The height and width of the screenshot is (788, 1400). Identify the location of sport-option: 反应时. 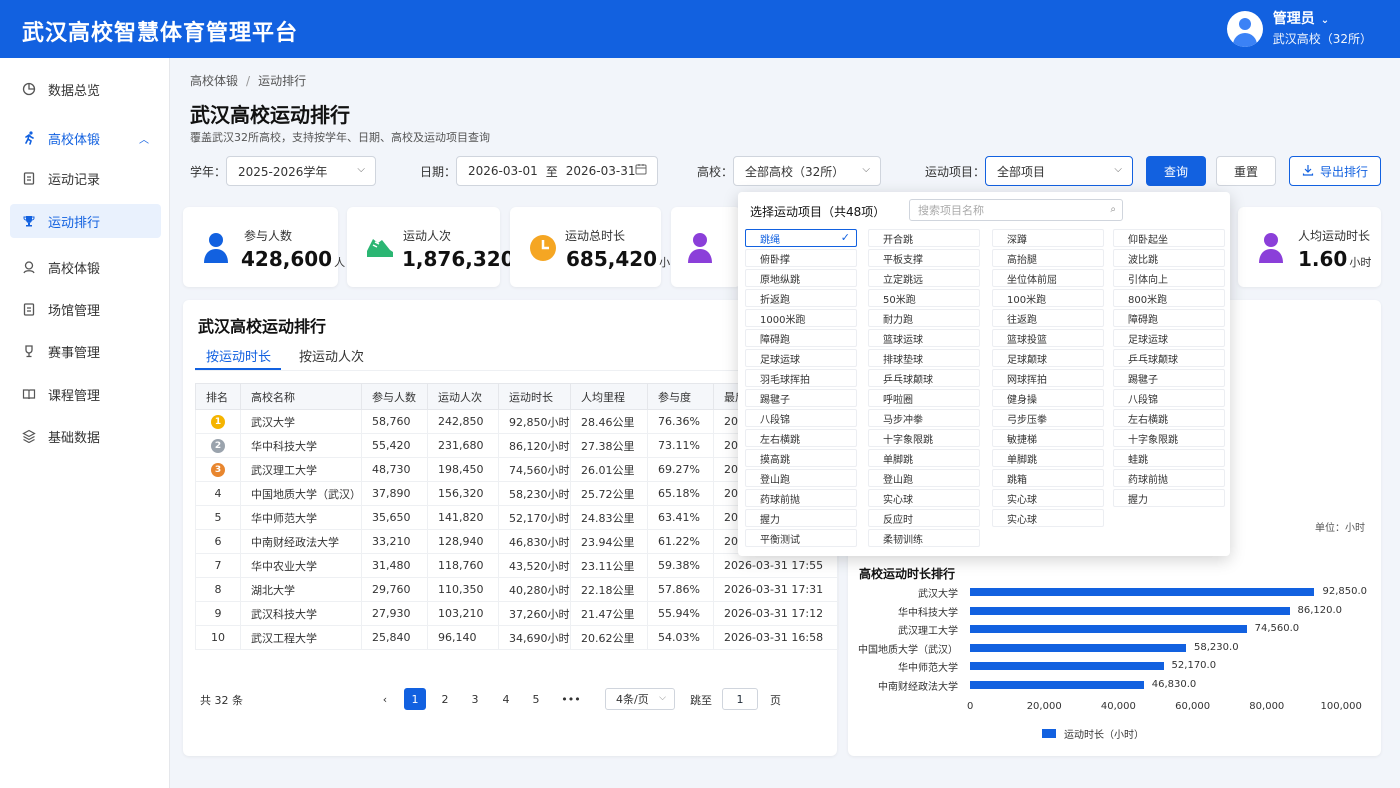
(924, 518).